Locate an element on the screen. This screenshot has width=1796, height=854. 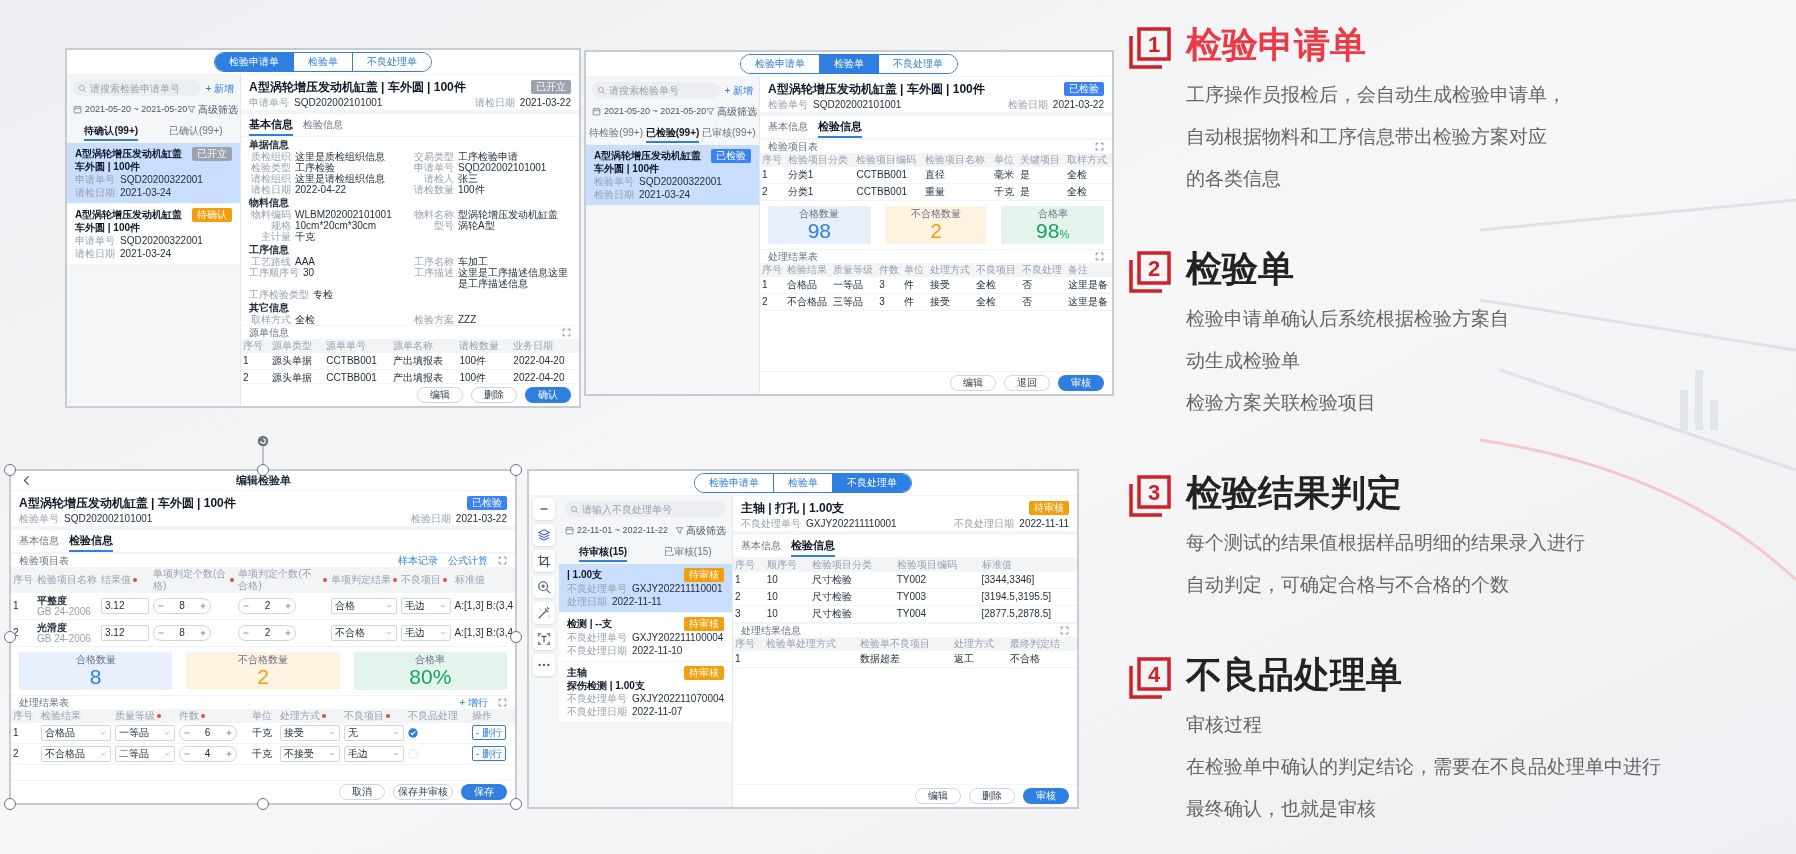
select-field: 合格 is located at coordinates (363, 605).